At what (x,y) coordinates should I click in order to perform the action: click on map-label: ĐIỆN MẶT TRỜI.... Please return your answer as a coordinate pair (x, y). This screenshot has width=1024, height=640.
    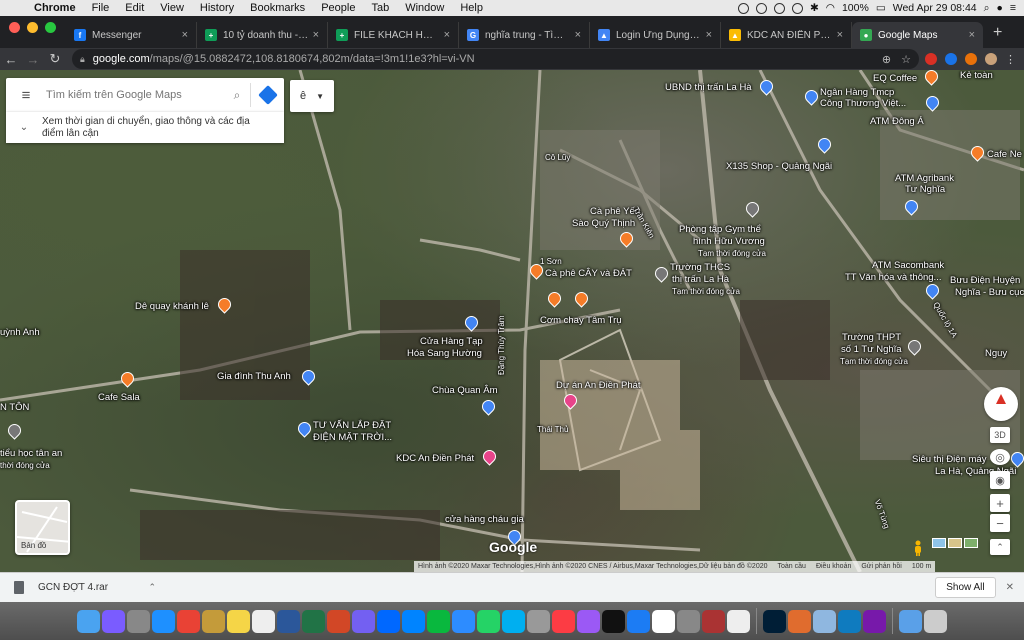
    Looking at the image, I should click on (352, 437).